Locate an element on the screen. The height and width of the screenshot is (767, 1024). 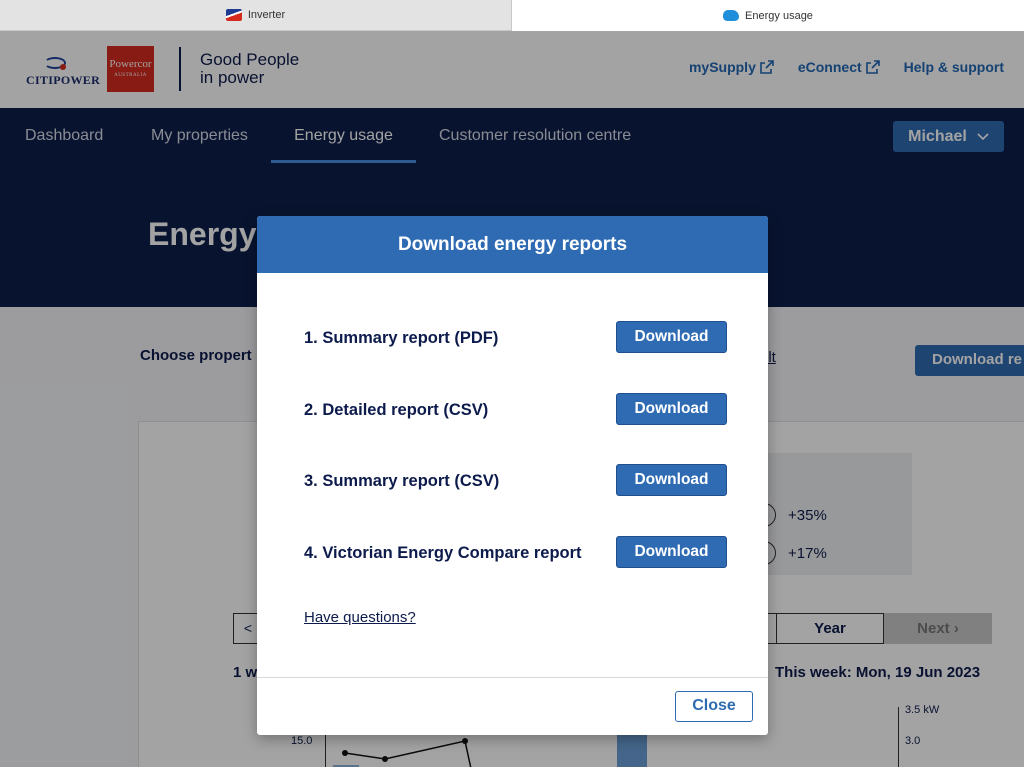
browser-tabbar: Inverter Energy usage is located at coordinates (512, 15).